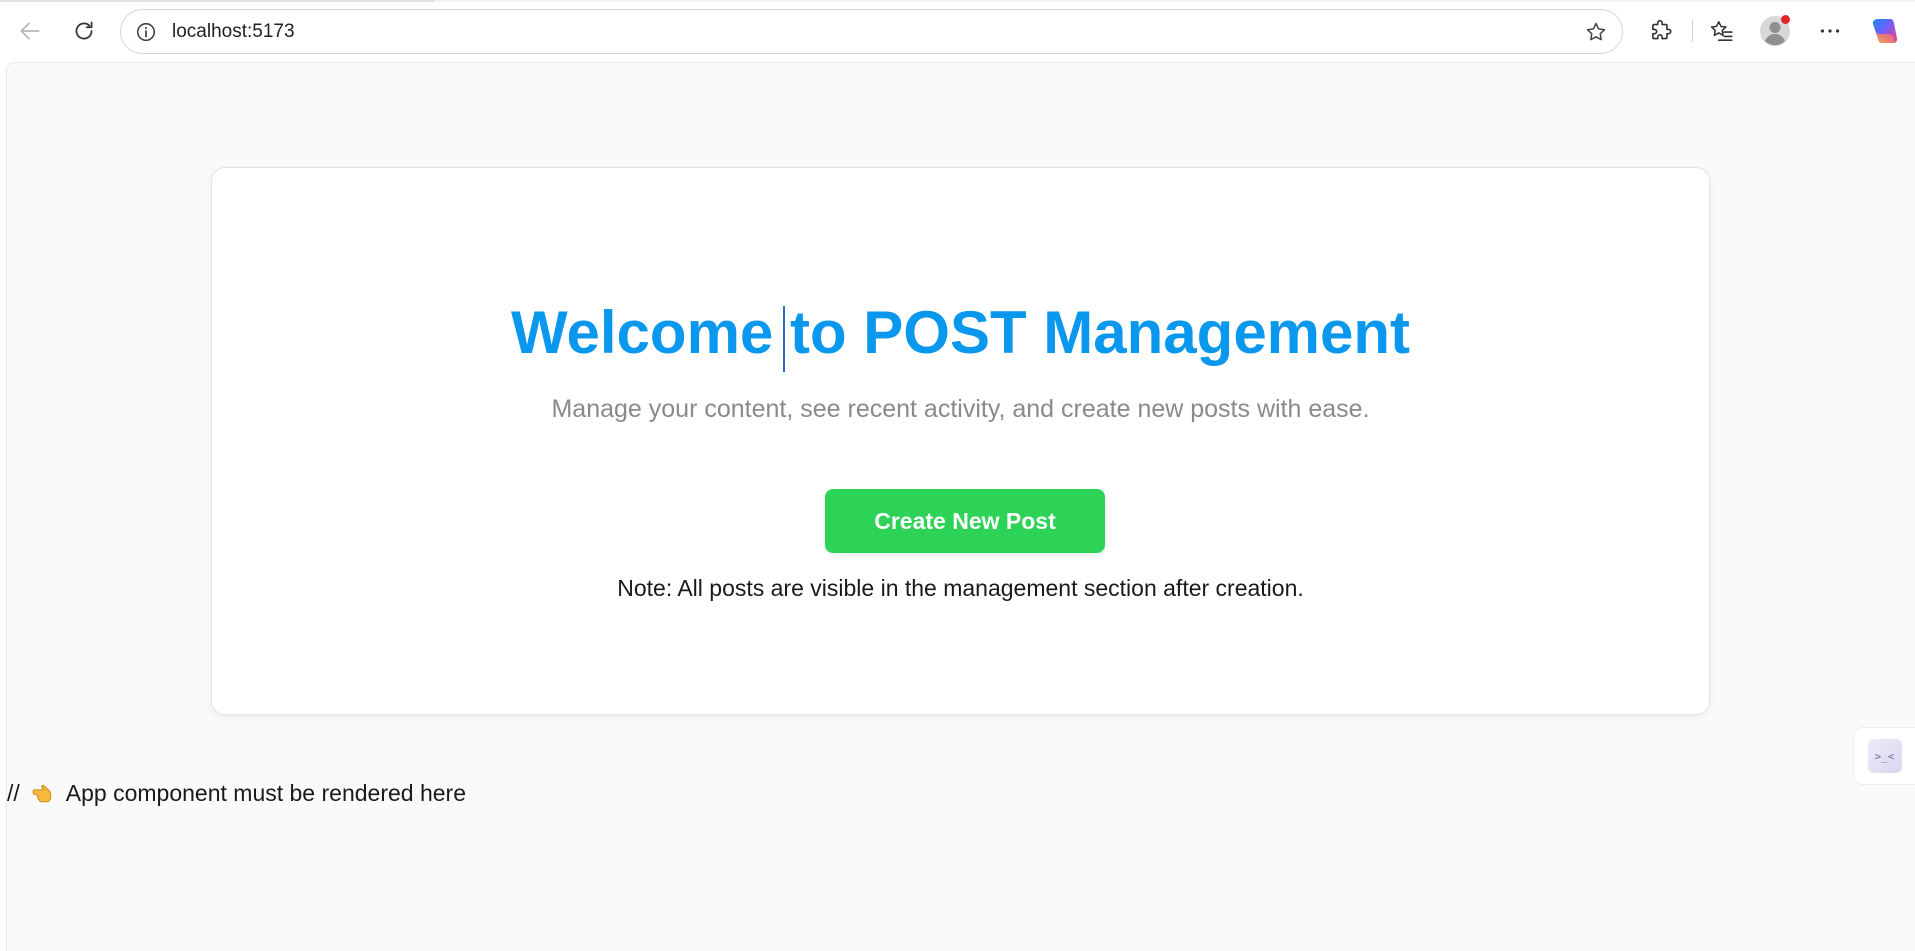 This screenshot has height=951, width=1915. Describe the element at coordinates (146, 32) in the screenshot. I see `info-icon` at that location.